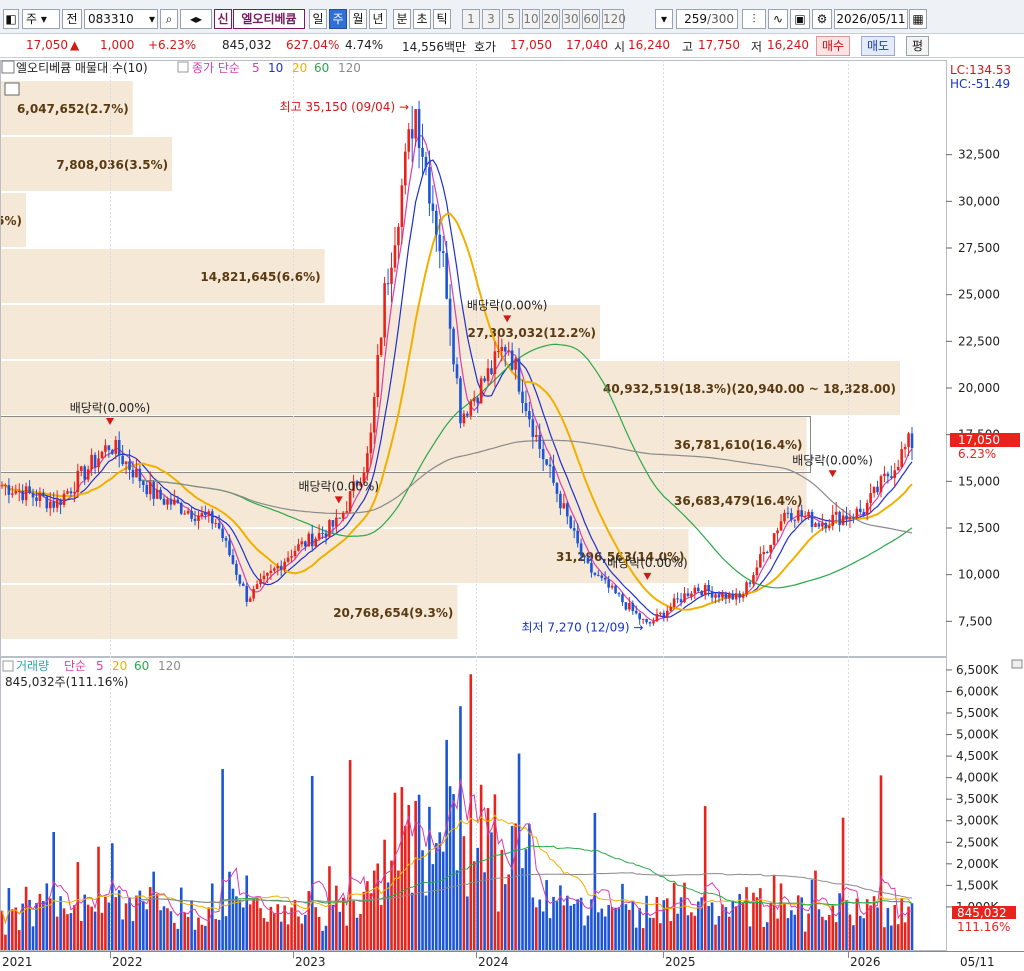  What do you see at coordinates (918, 46) in the screenshot?
I see `flat-button: 평` at bounding box center [918, 46].